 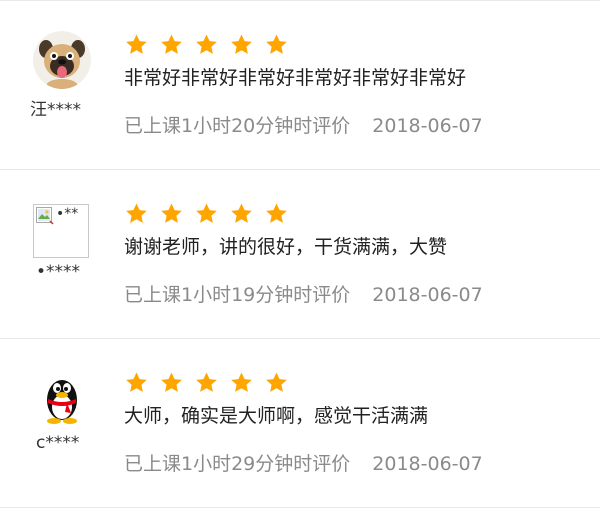 I want to click on broken-image-icon, so click(x=45, y=216).